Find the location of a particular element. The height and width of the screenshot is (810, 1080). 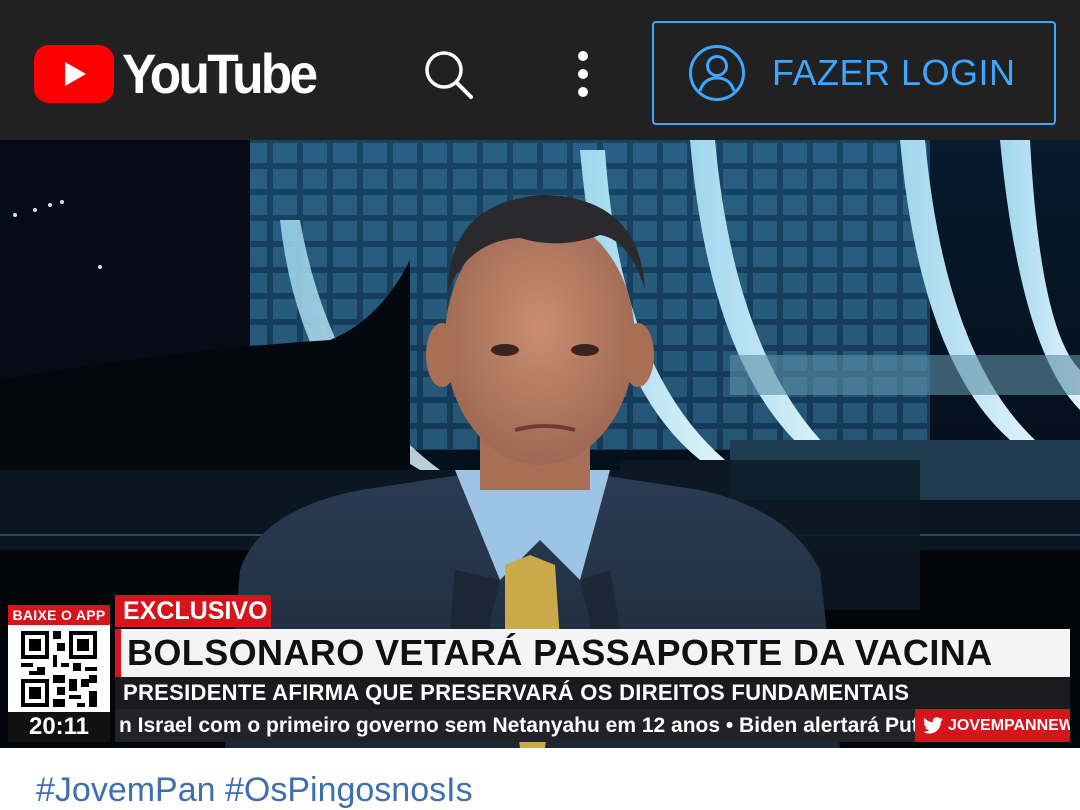

social-handle-text: JOVEMPANNEWS is located at coordinates (1009, 725).